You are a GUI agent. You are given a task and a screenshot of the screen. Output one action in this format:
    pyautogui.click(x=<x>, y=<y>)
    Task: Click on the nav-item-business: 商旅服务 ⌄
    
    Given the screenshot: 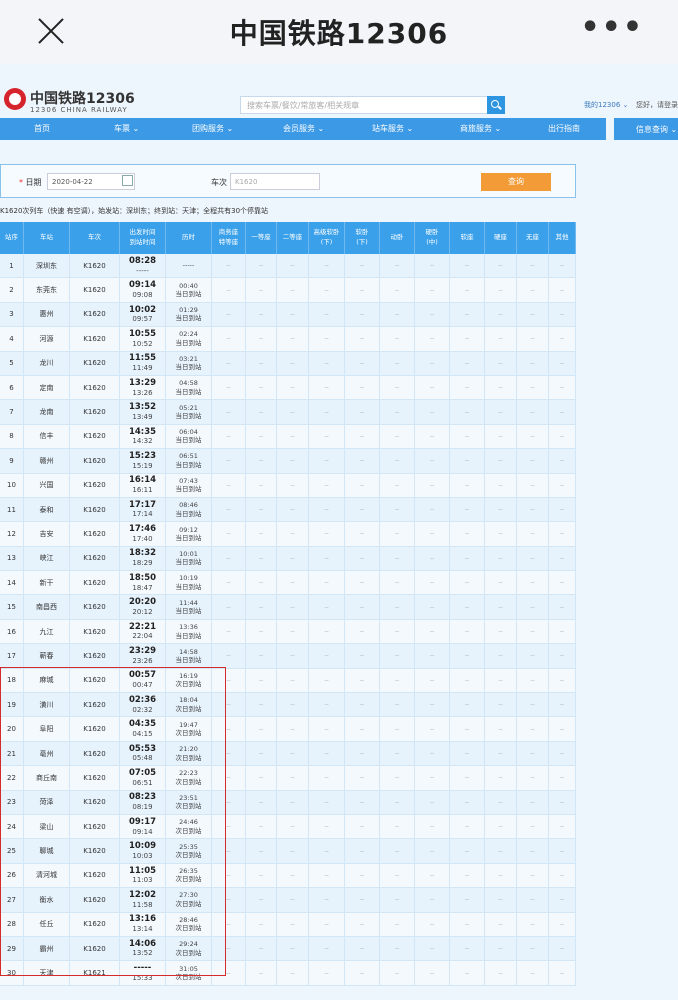 What is the action you would take?
    pyautogui.click(x=480, y=128)
    